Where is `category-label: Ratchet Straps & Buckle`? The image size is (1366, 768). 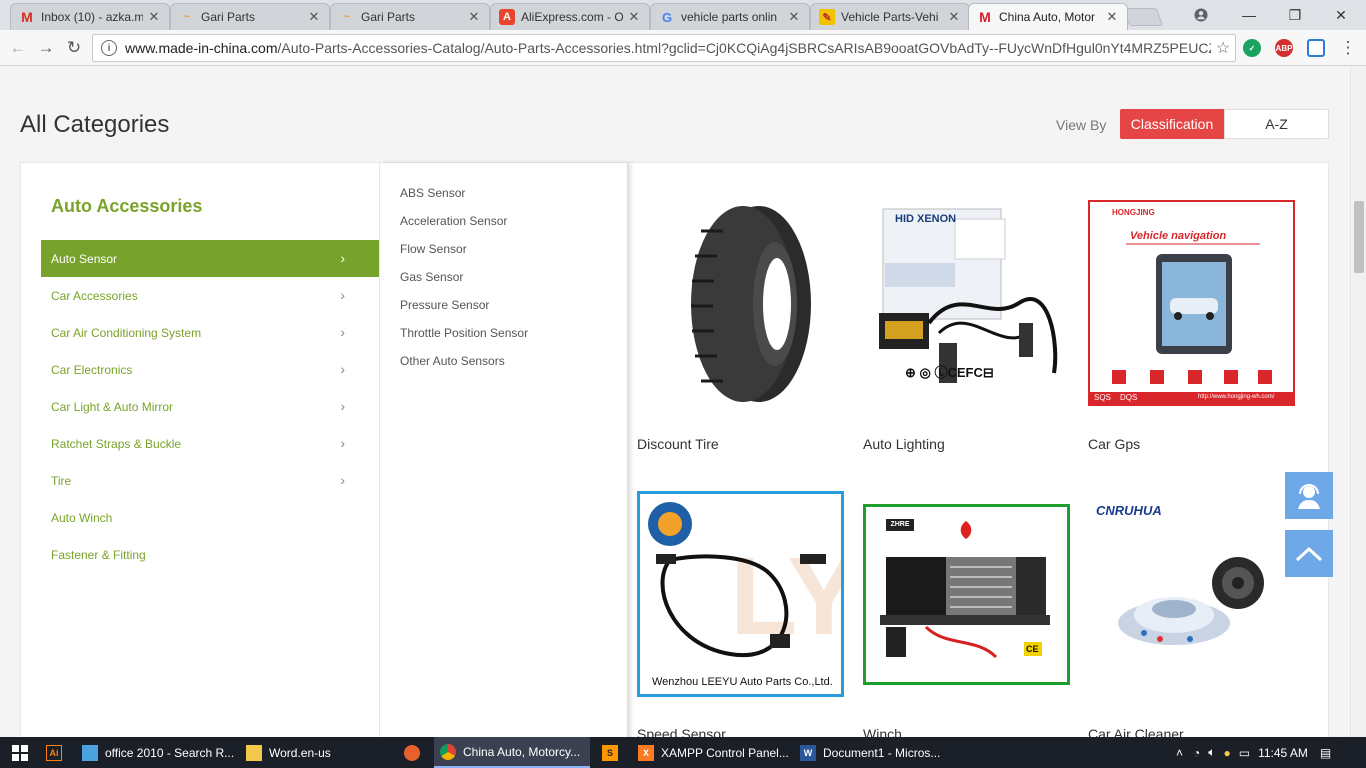
category-label: Ratchet Straps & Buckle is located at coordinates (116, 443).